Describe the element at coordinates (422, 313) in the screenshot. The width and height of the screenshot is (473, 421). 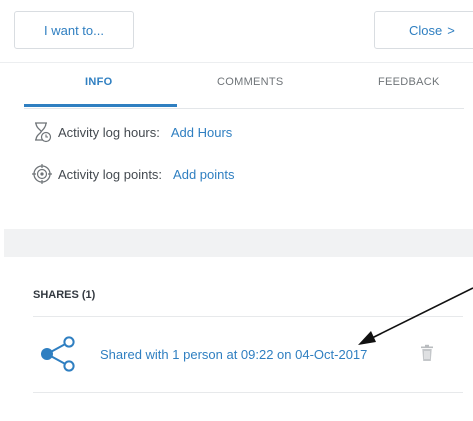
I see `arrow-shaft` at that location.